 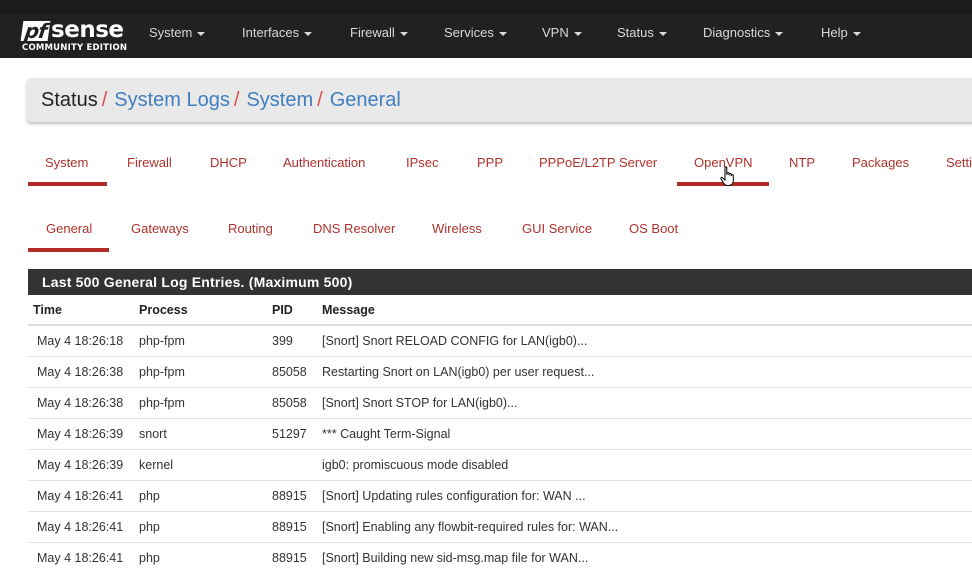 I want to click on cell-pid, so click(x=297, y=465).